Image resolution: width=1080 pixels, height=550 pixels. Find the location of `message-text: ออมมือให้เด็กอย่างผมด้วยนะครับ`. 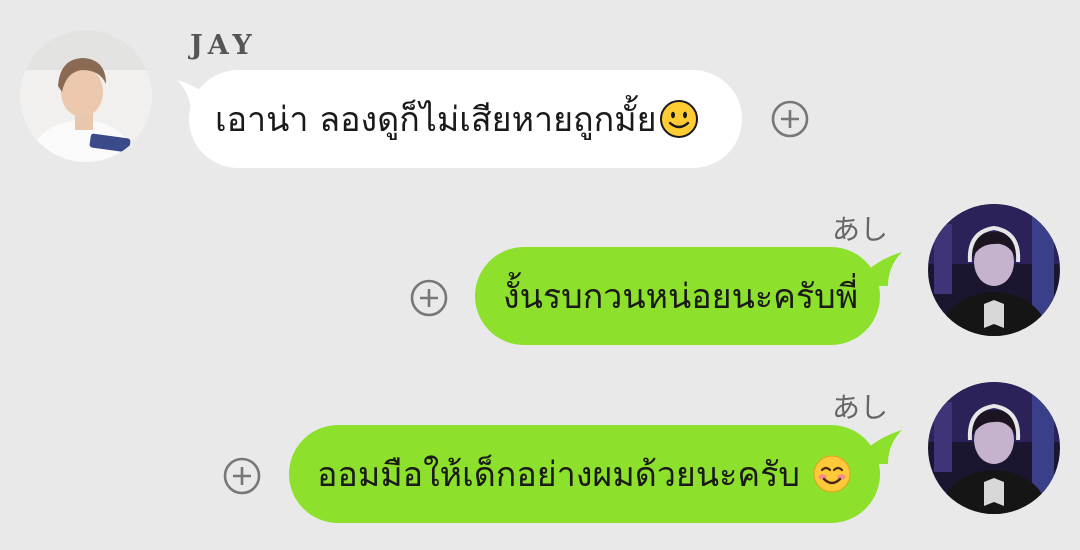

message-text: ออมมือให้เด็กอย่างผมด้วยนะครับ is located at coordinates (558, 475).